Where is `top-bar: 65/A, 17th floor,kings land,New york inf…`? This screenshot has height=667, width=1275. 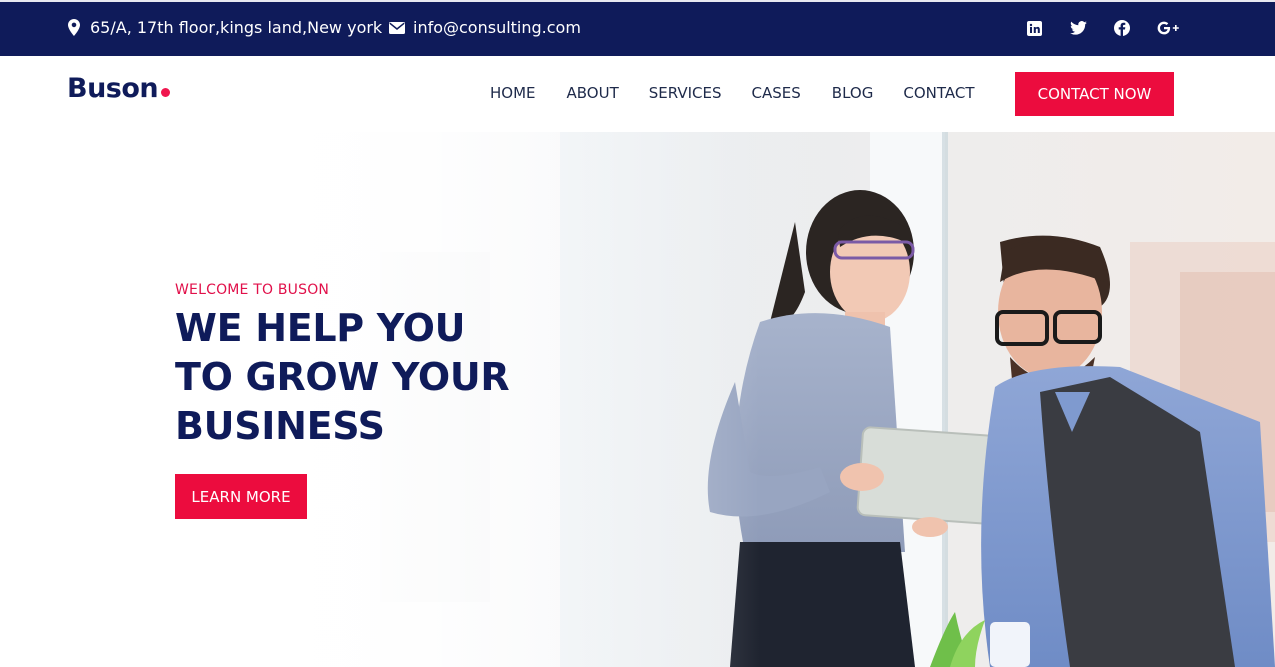 top-bar: 65/A, 17th floor,kings land,New york inf… is located at coordinates (637, 28).